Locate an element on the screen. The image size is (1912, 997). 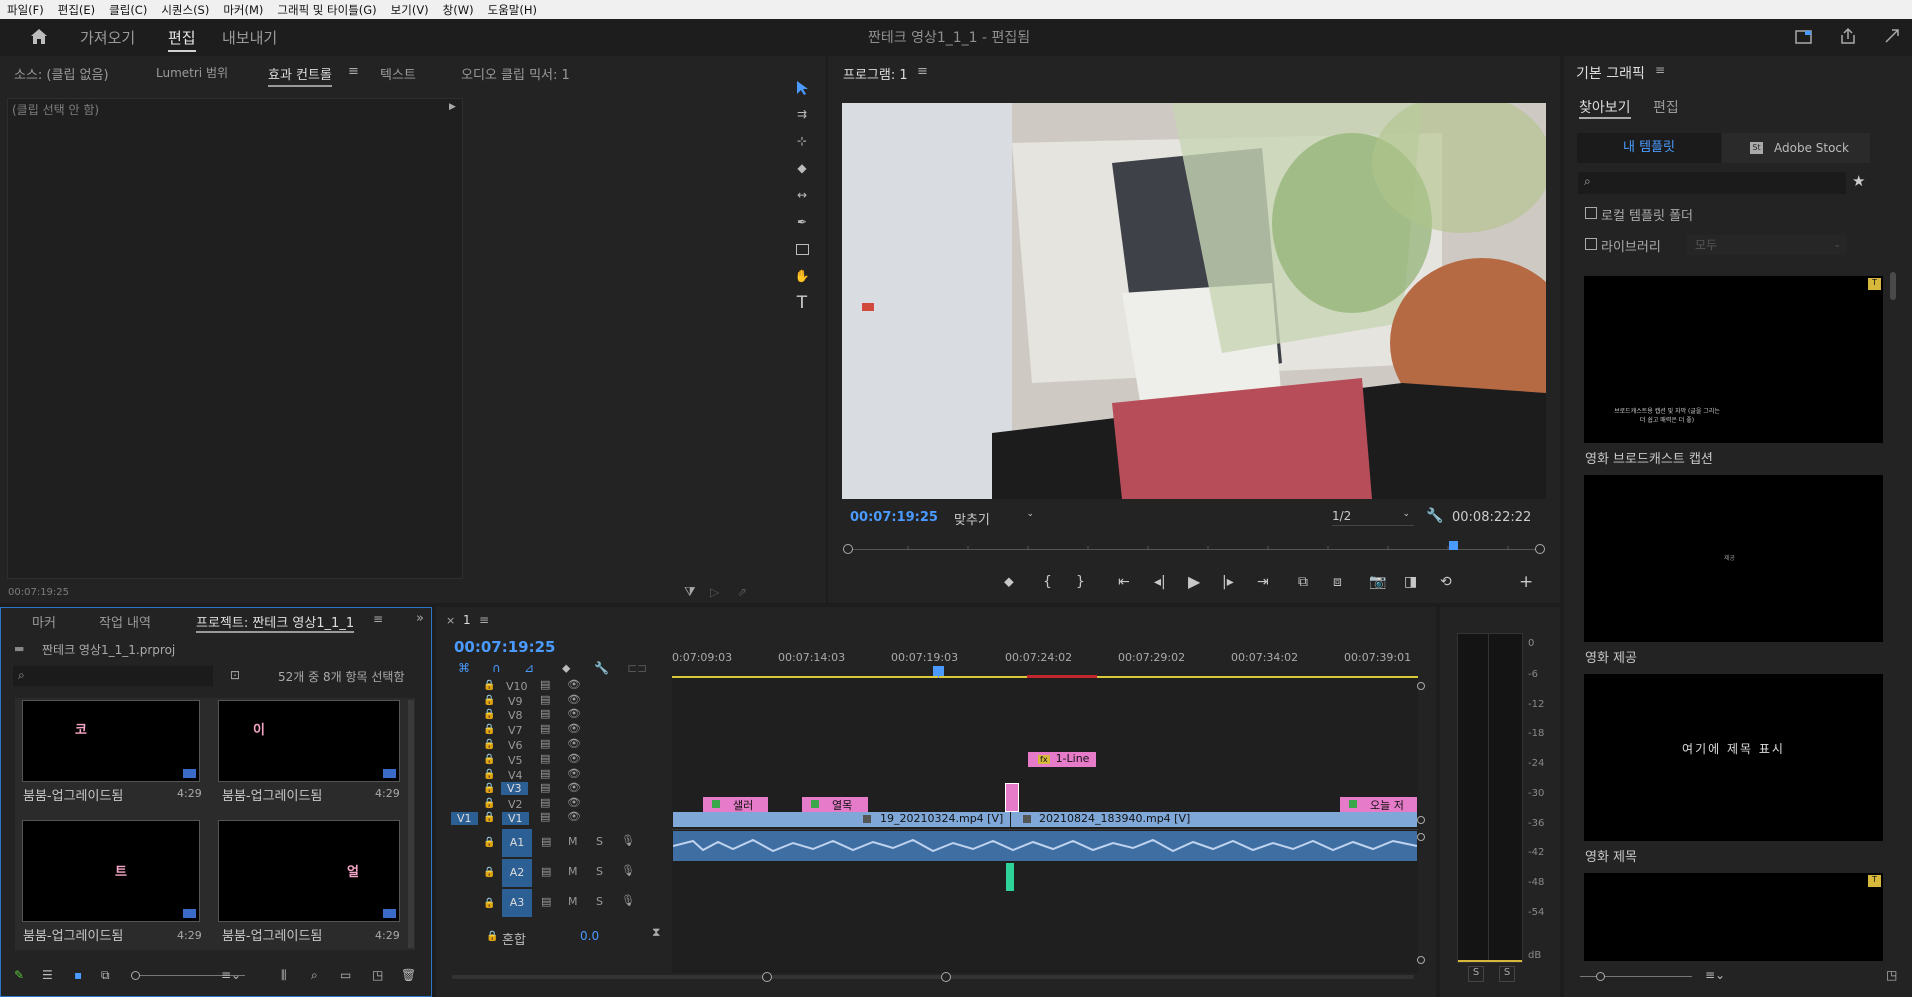
pencil-icon: ✎ is located at coordinates (19, 975).